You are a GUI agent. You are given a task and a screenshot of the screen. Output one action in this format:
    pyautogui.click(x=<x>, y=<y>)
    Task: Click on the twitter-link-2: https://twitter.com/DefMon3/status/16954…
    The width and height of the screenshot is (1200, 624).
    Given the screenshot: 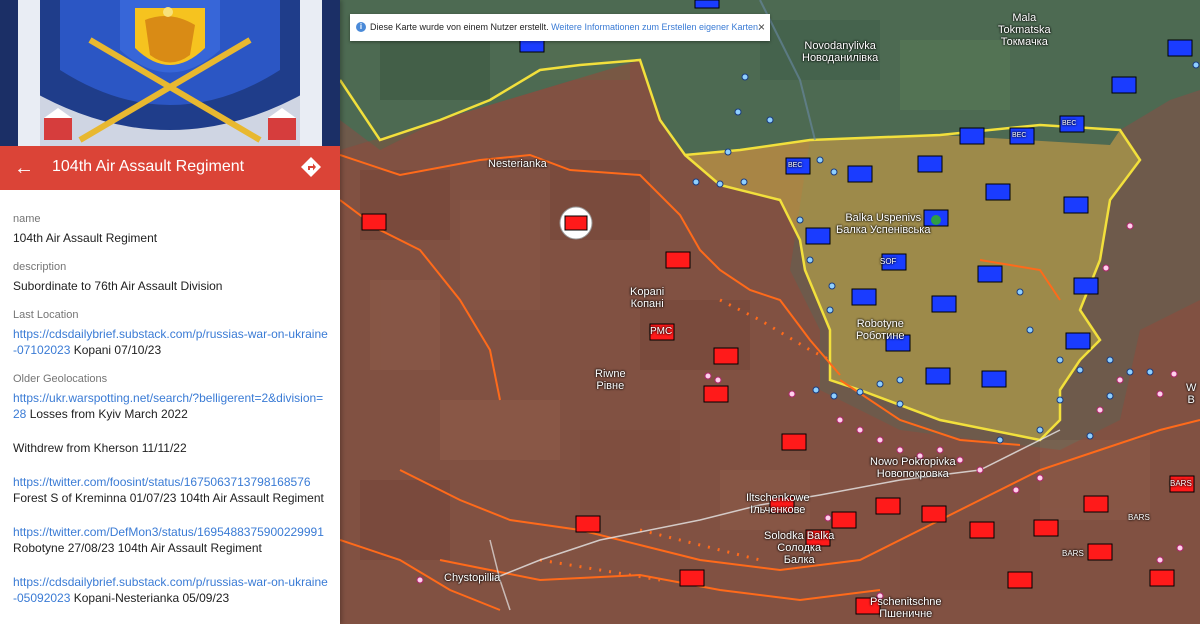 What is the action you would take?
    pyautogui.click(x=168, y=532)
    